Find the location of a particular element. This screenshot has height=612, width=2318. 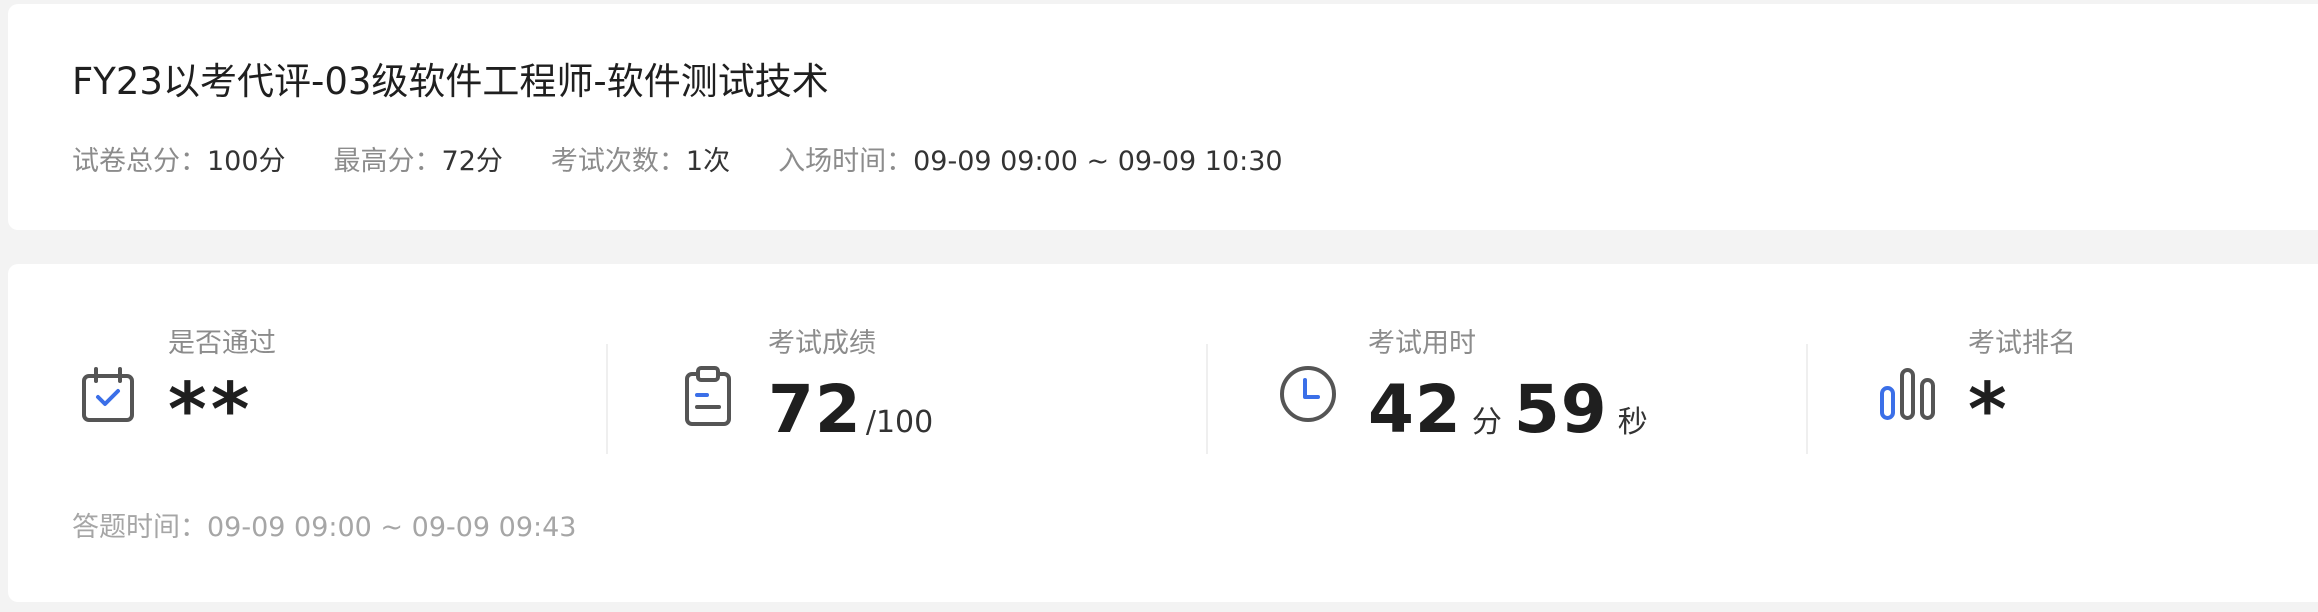

calendar-check-icon is located at coordinates (108, 396).